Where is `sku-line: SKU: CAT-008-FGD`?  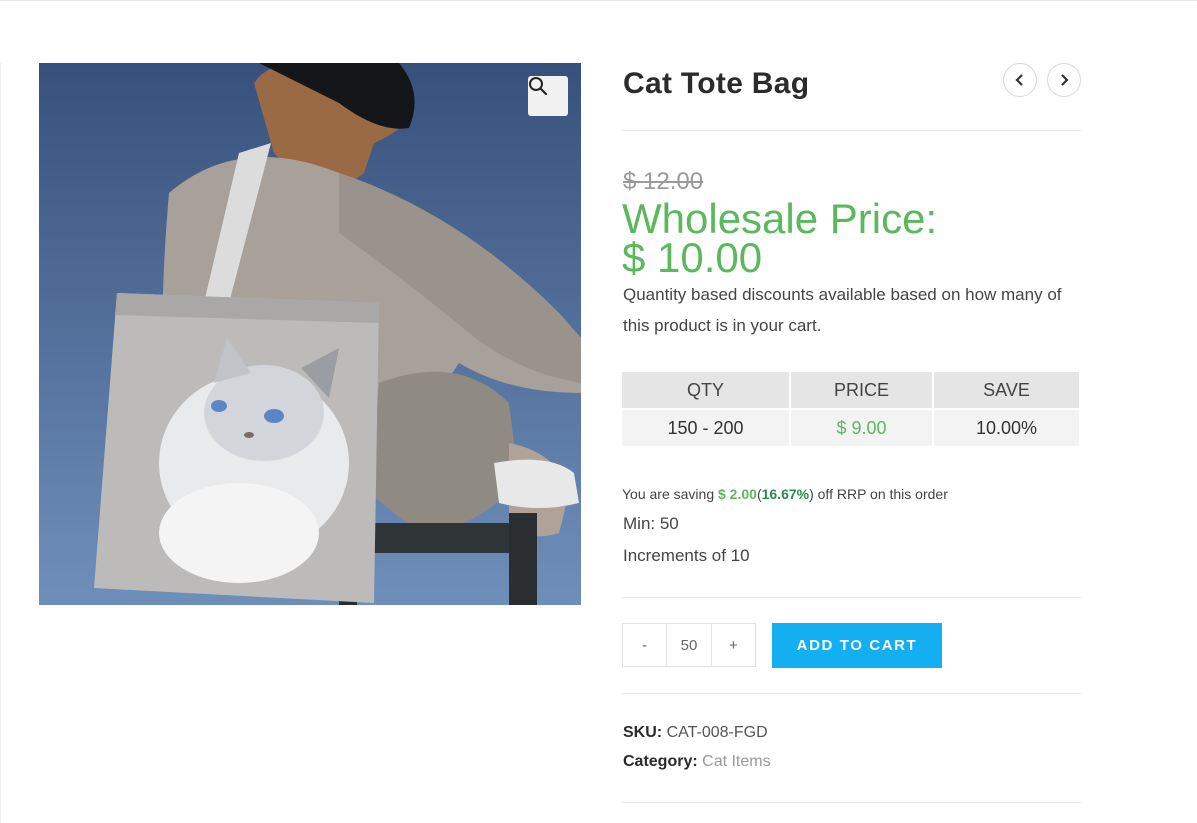
sku-line: SKU: CAT-008-FGD is located at coordinates (695, 733).